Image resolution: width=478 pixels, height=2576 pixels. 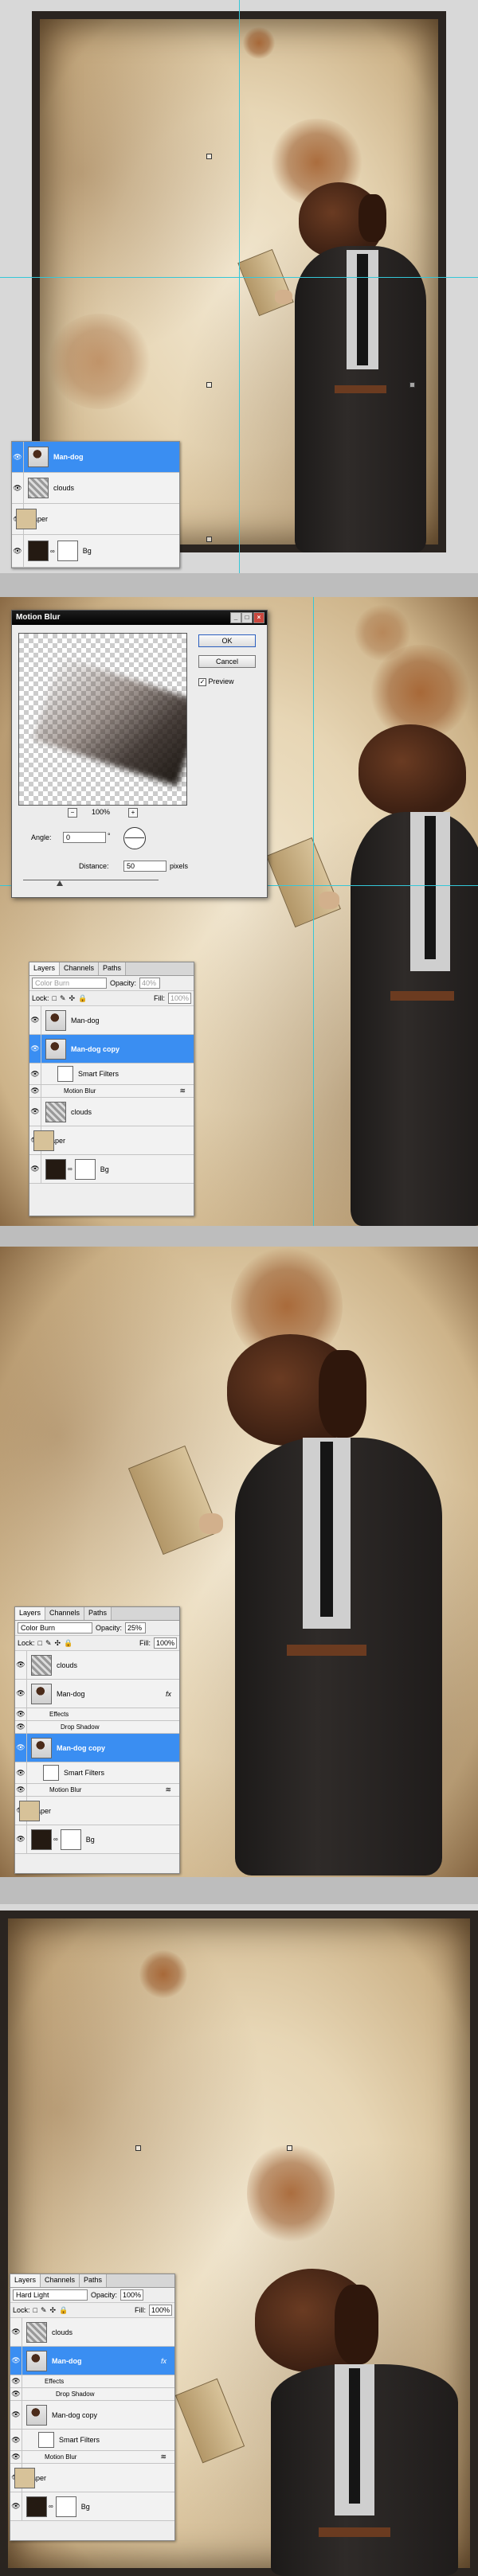 What do you see at coordinates (258, 617) in the screenshot?
I see `close-icon: ×` at bounding box center [258, 617].